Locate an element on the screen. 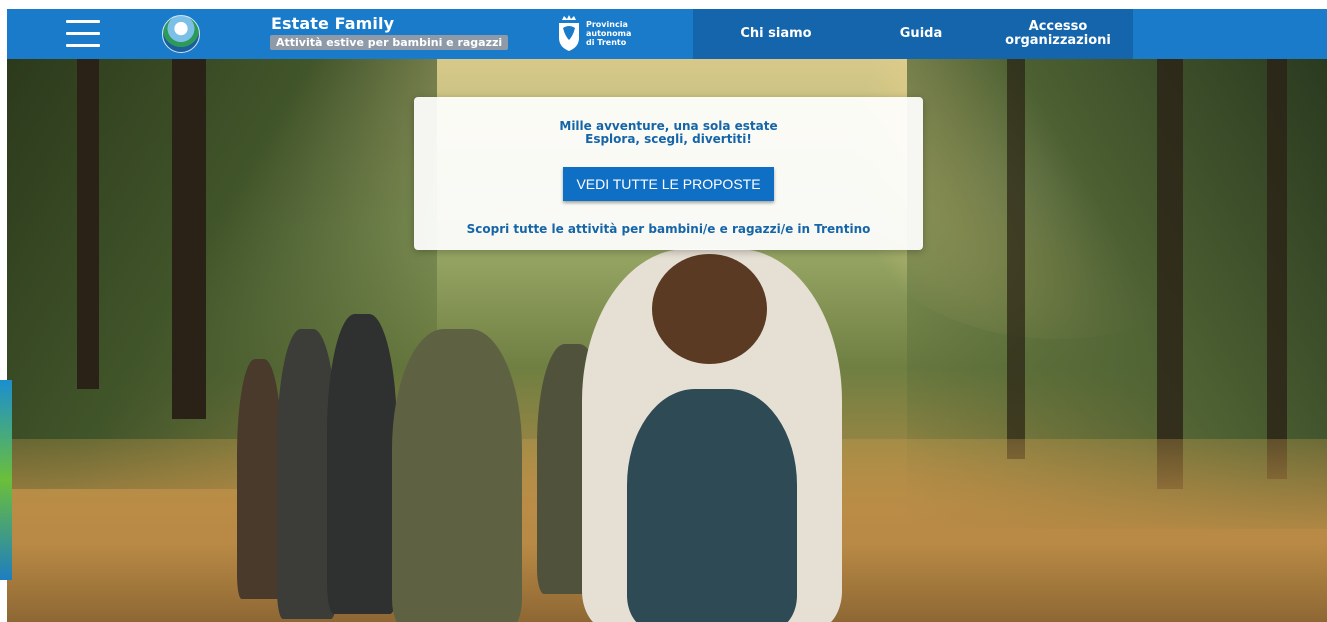 Image resolution: width=1327 pixels, height=622 pixels. nav-label: Guida is located at coordinates (921, 33).